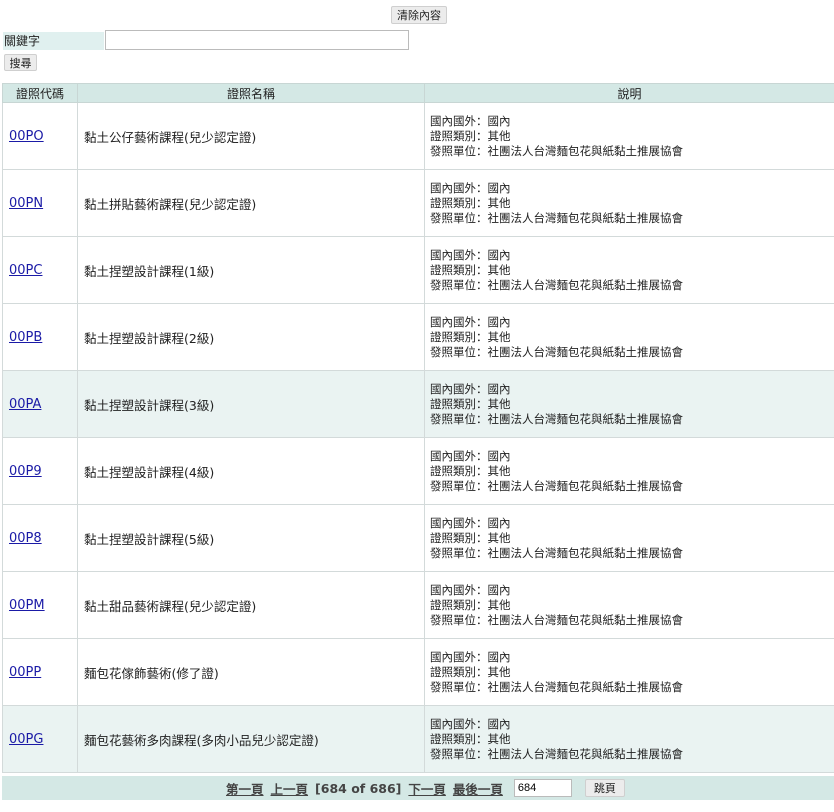 The width and height of the screenshot is (834, 812). What do you see at coordinates (251, 93) in the screenshot?
I see `header-name: 證照名稱` at bounding box center [251, 93].